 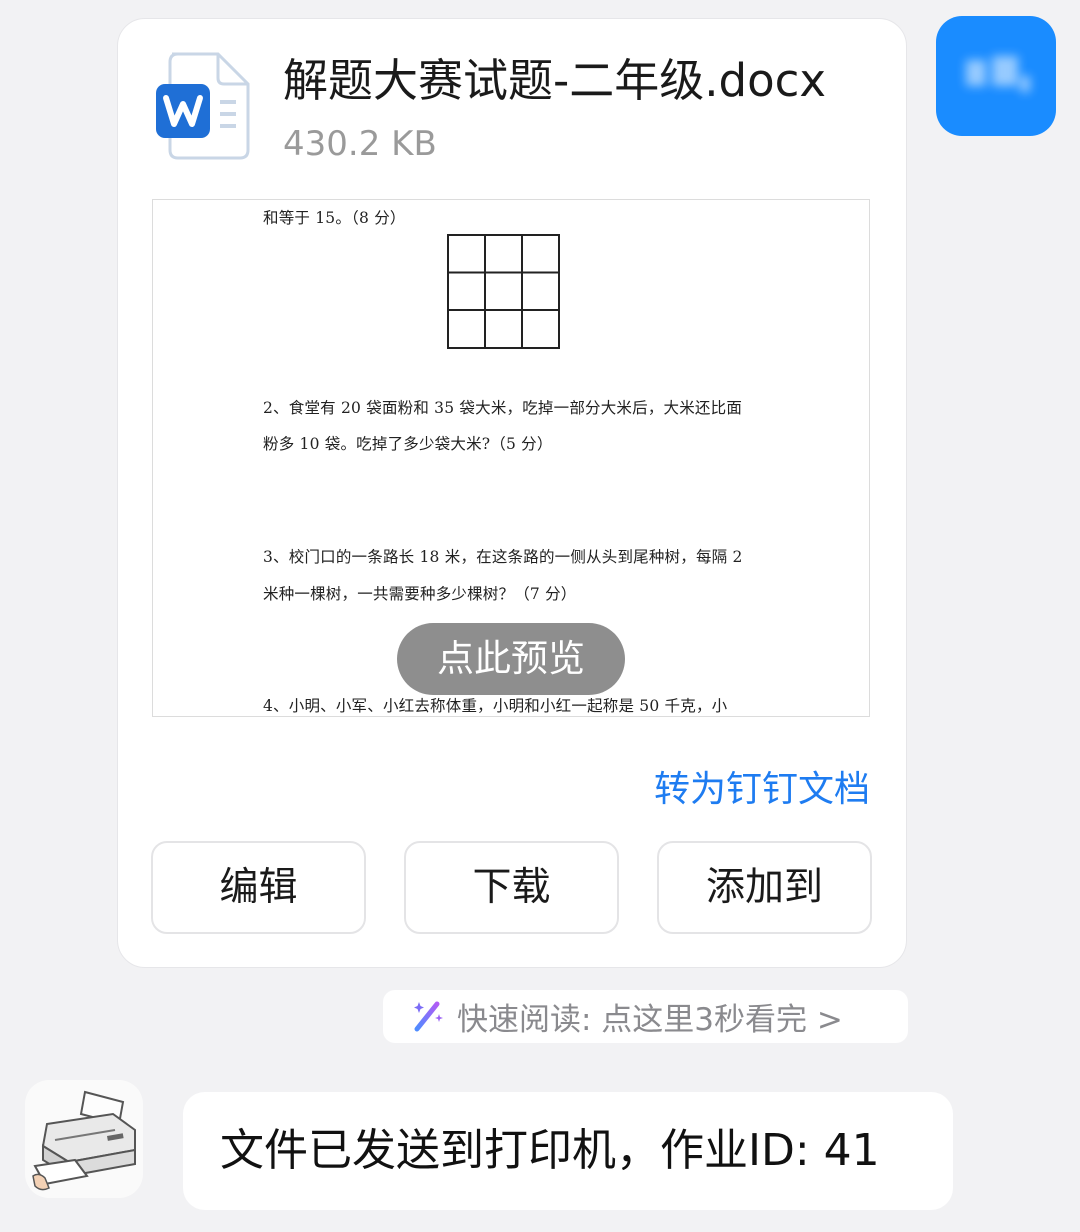 What do you see at coordinates (360, 144) in the screenshot?
I see `file-size: 430.2 KB` at bounding box center [360, 144].